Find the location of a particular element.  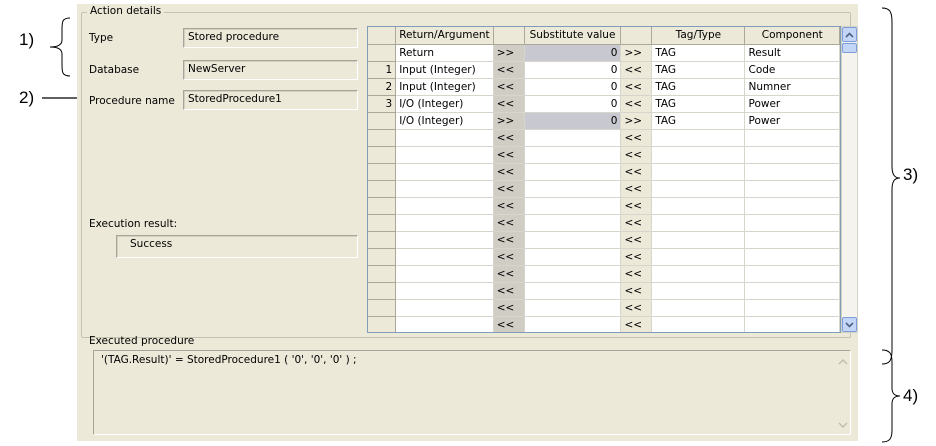

scroll-down-arrow-icon is located at coordinates (849, 324).